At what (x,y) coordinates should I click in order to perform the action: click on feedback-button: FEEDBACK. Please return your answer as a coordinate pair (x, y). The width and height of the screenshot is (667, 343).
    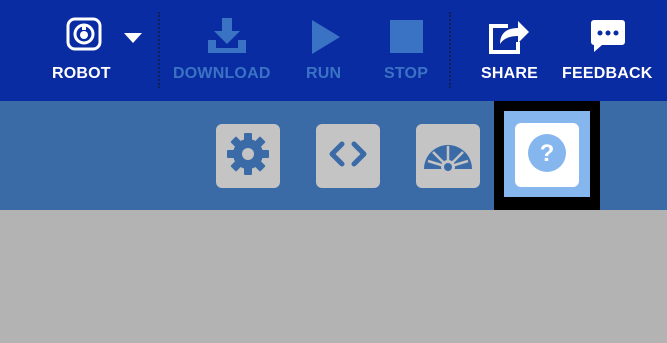
    Looking at the image, I should click on (608, 50).